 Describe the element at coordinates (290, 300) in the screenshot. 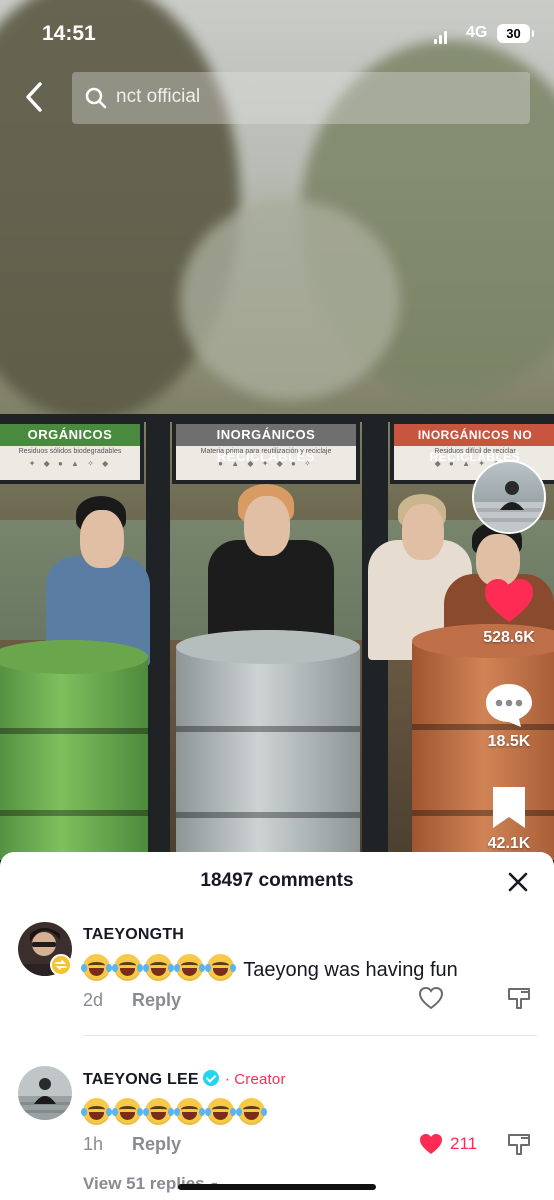

I see `tree-middle` at that location.